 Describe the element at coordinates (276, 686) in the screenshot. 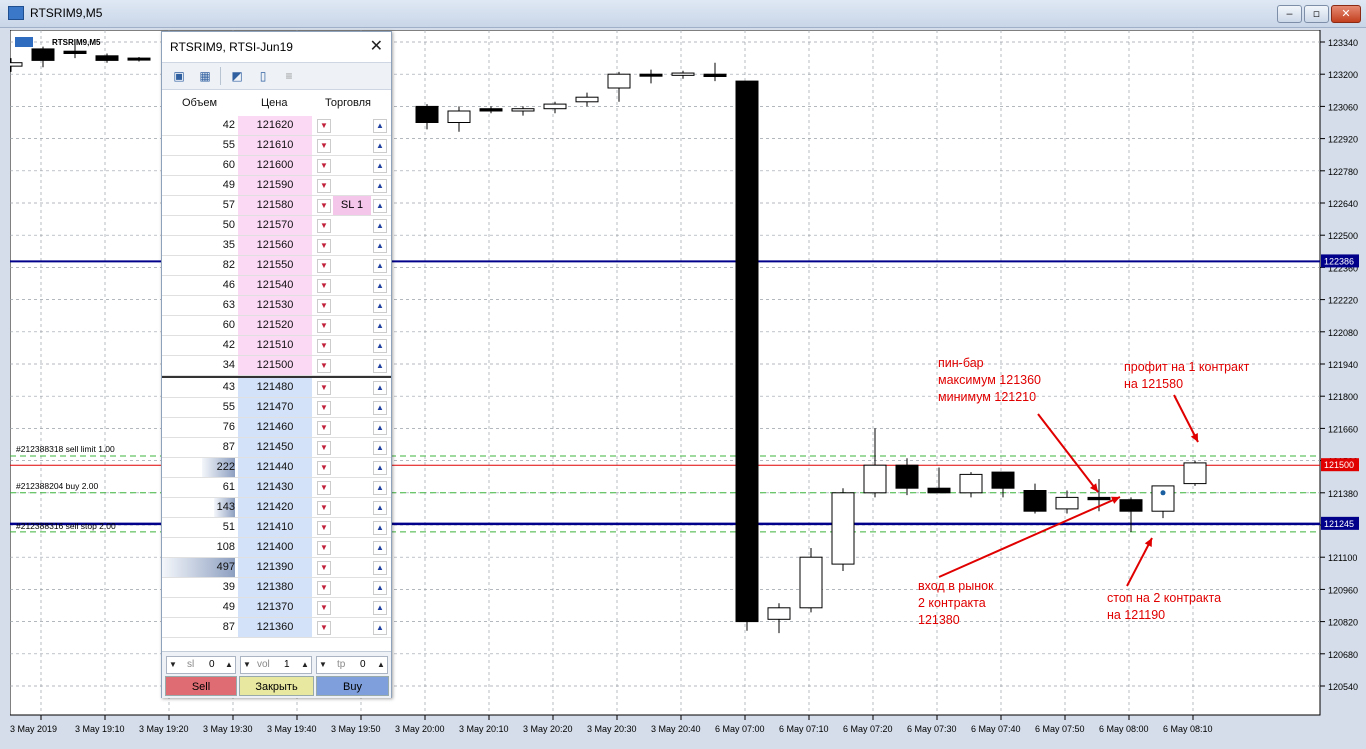

I see `close-position-button: Закрыть` at that location.